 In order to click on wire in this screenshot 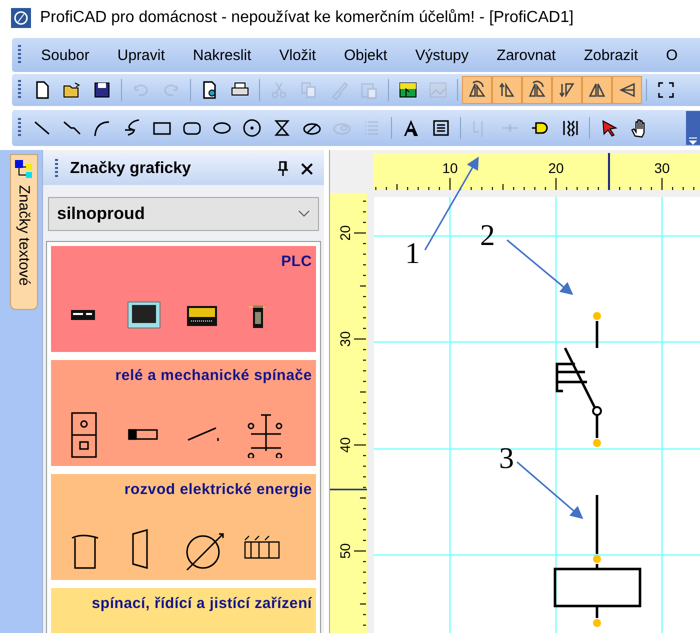, I will do `click(597, 524)`.